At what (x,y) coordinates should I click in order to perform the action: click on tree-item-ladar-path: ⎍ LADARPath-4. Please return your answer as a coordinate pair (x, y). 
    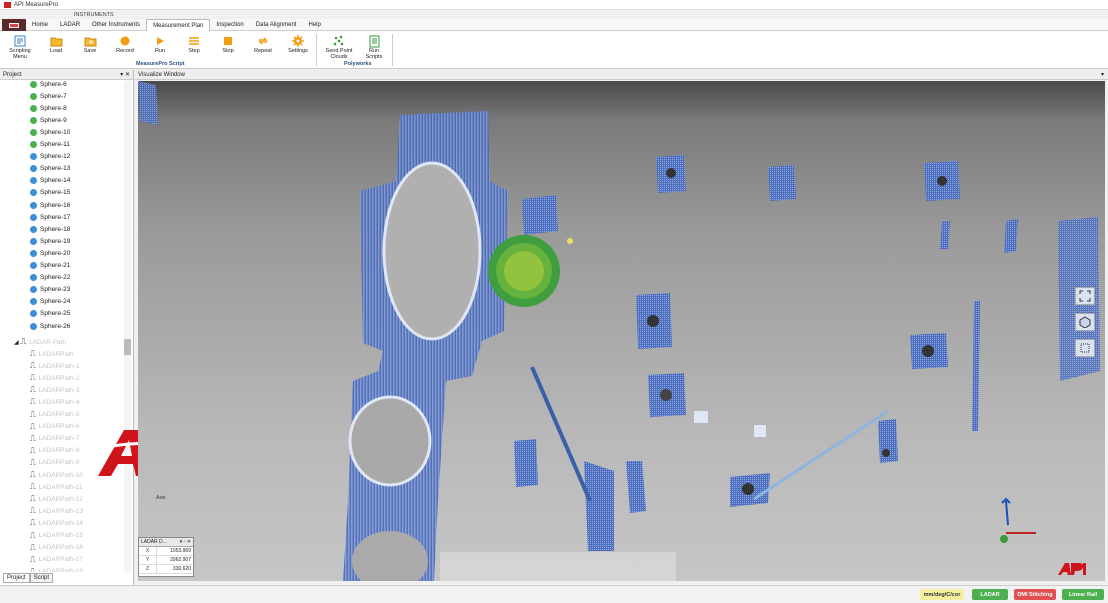
    Looking at the image, I should click on (54, 402).